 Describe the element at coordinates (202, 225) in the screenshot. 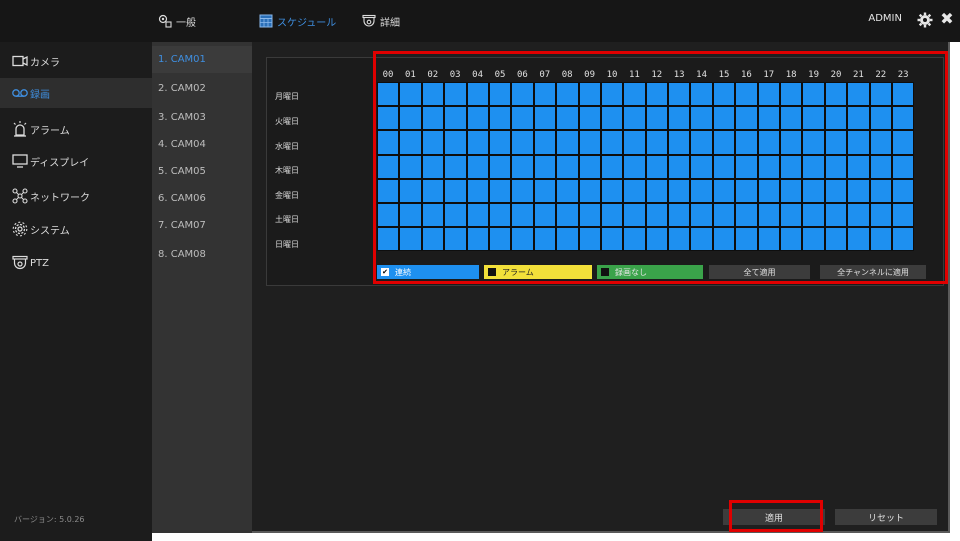

I see `camera-list-item: 7. CAM07` at that location.